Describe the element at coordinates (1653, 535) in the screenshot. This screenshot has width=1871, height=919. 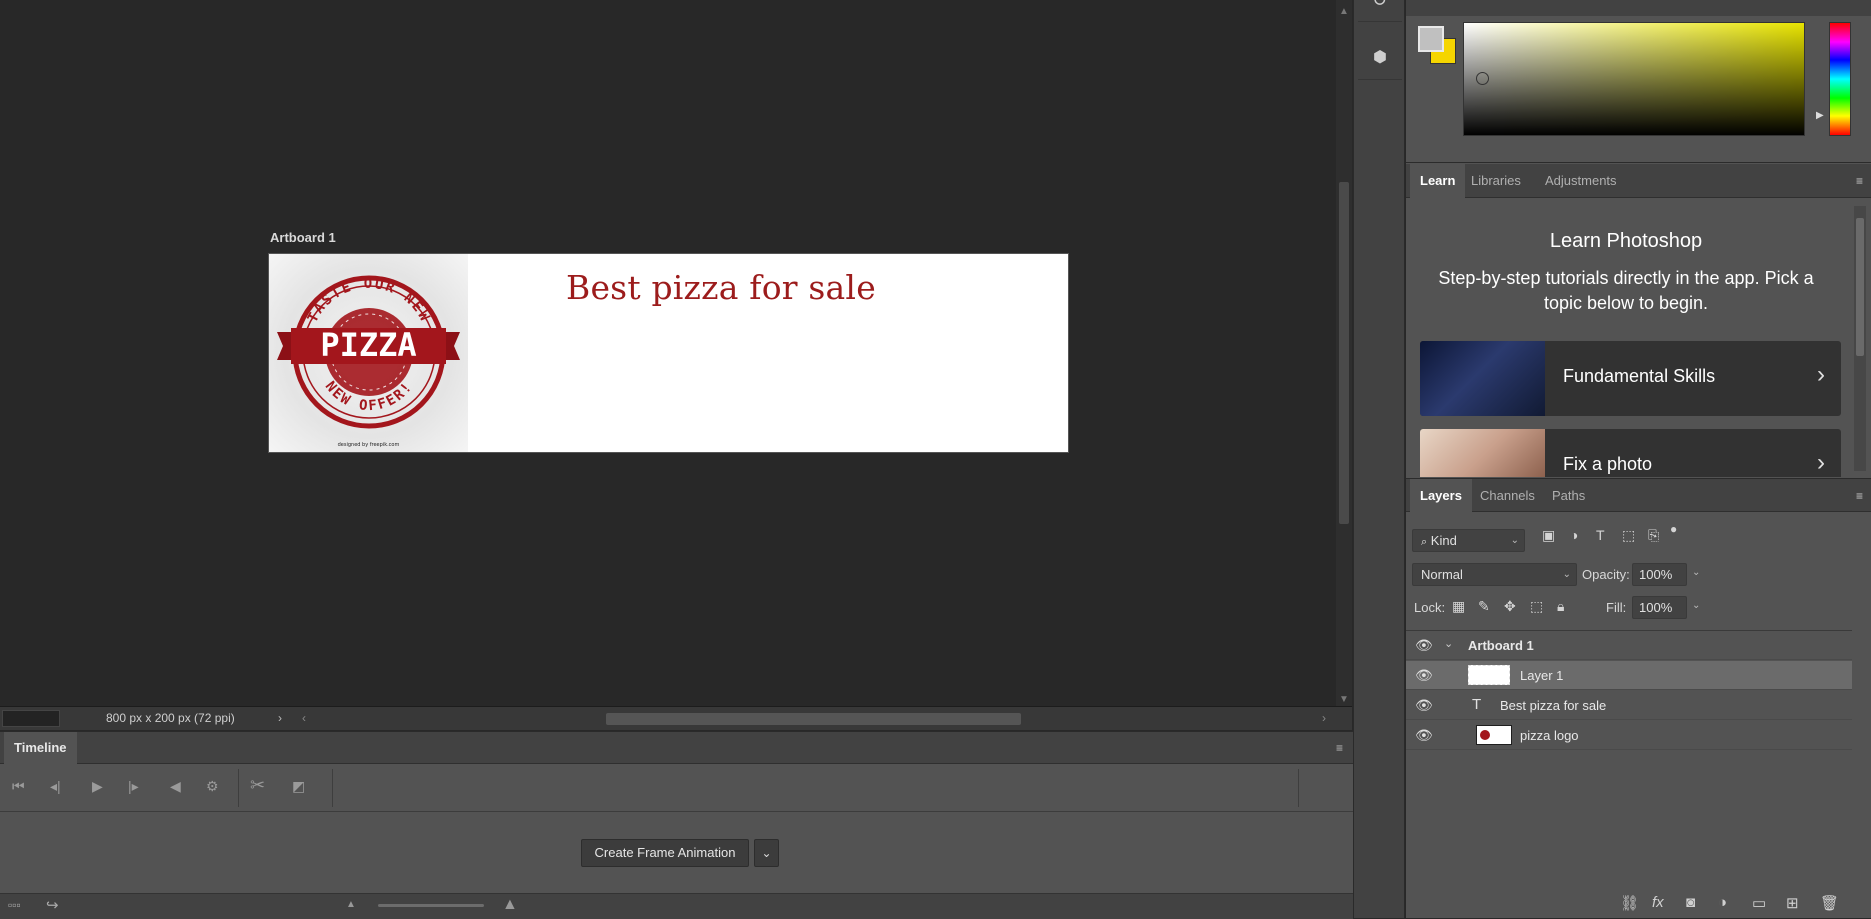
I see `smart-object-filter-icon: ⎘` at that location.